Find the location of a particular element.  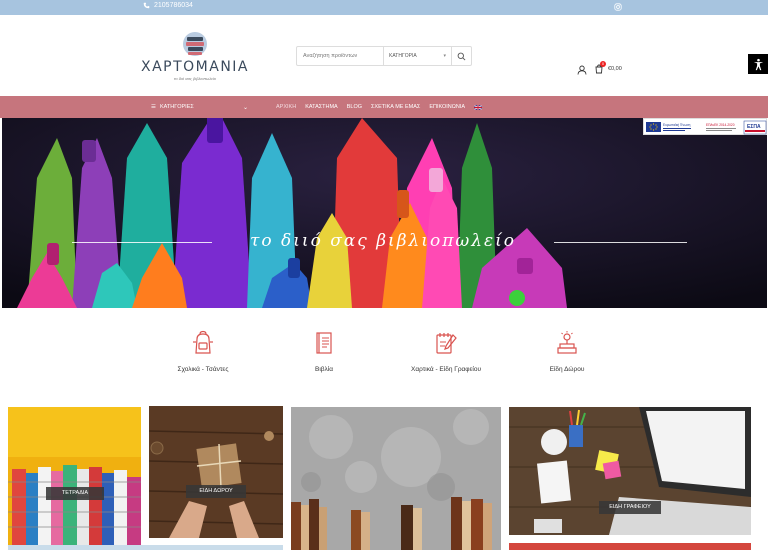

nav-item-home: ΑΡΧΙΚΗ is located at coordinates (286, 107).